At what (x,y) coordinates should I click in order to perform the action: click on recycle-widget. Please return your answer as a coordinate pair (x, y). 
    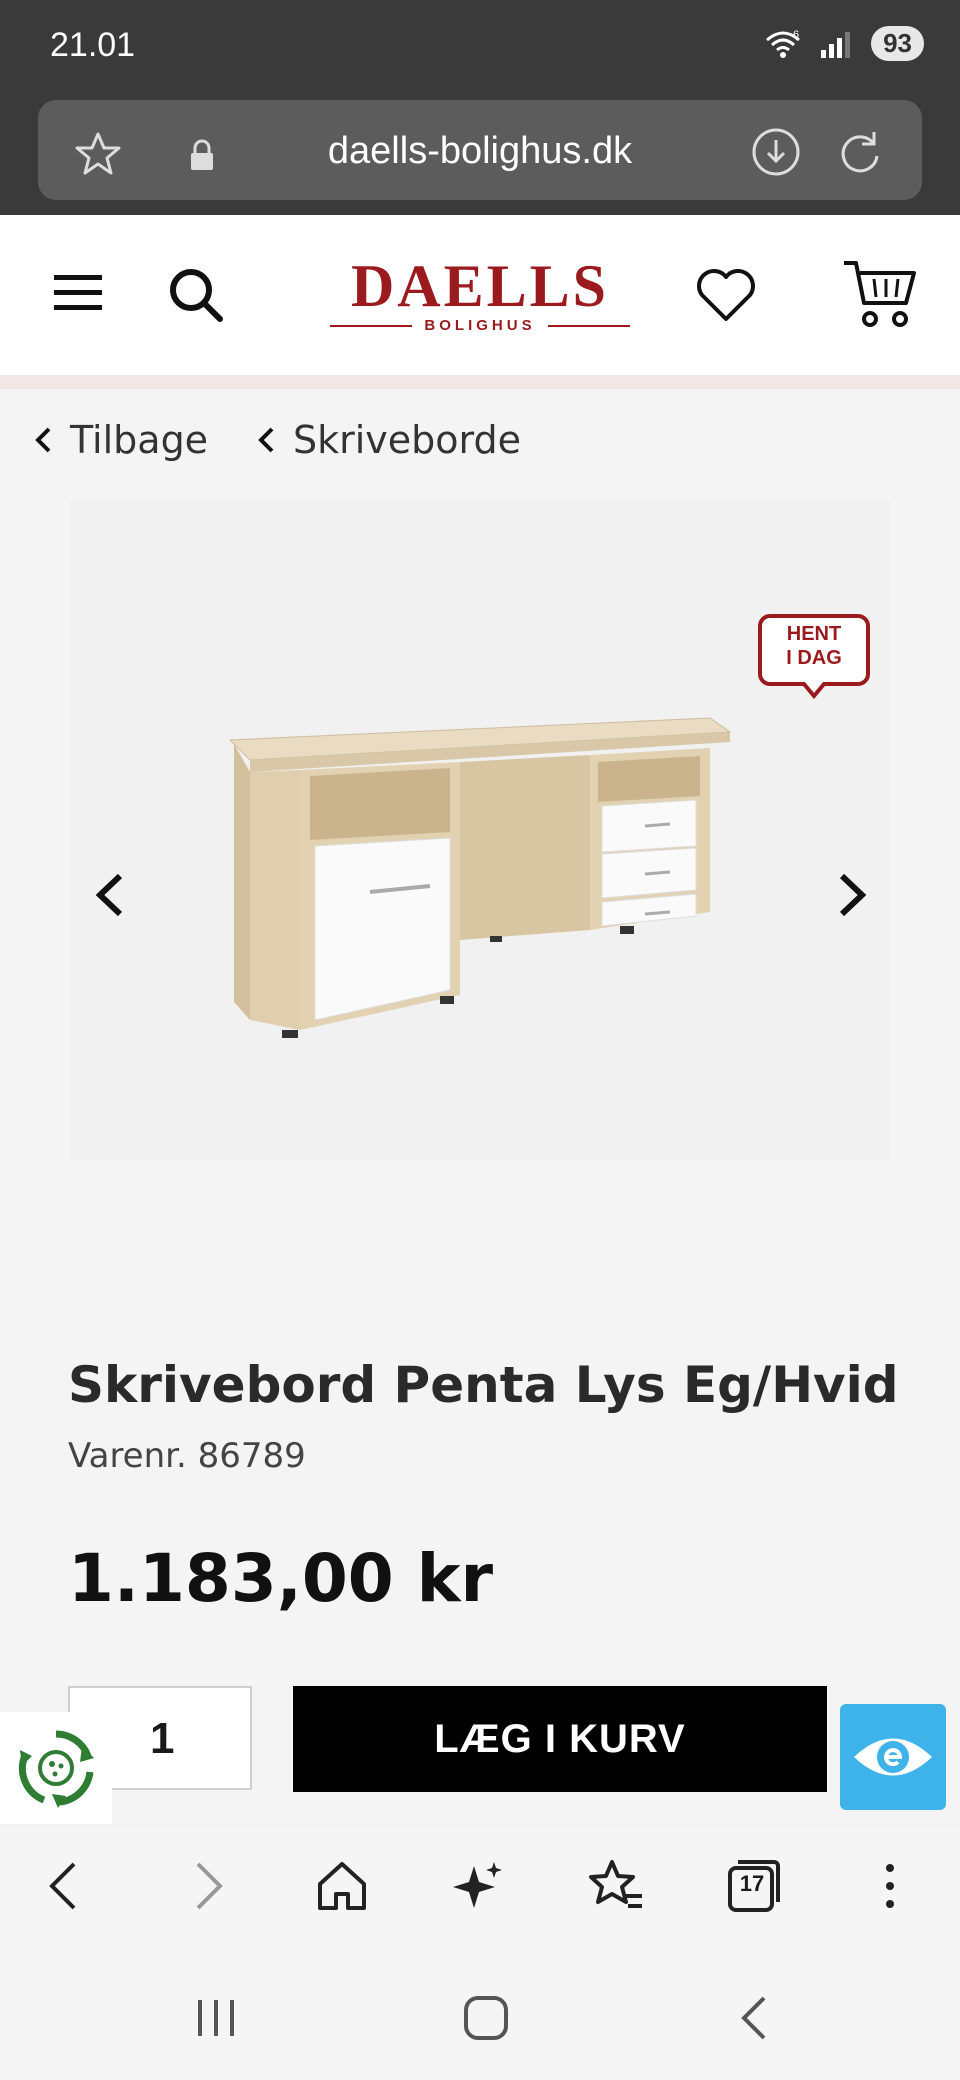
    Looking at the image, I should click on (56, 1768).